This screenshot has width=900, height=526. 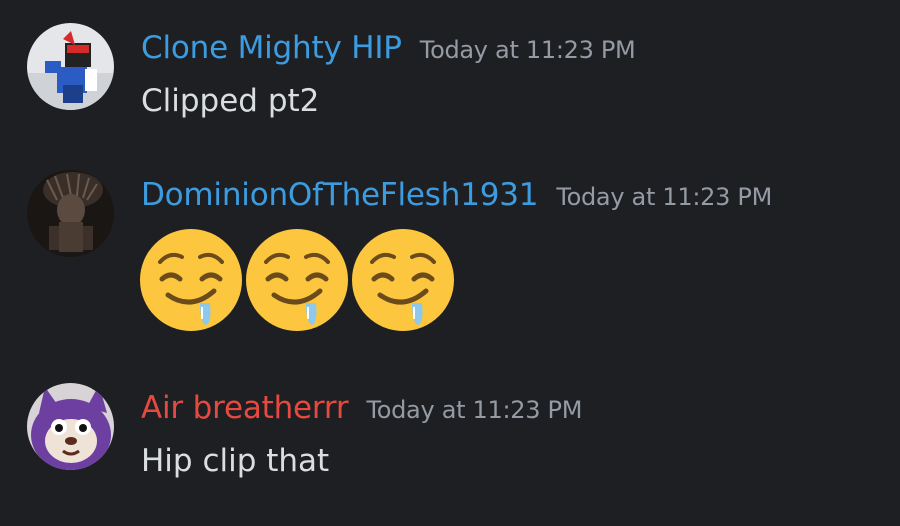 I want to click on roblox-character-avatar-icon, so click(x=70, y=66).